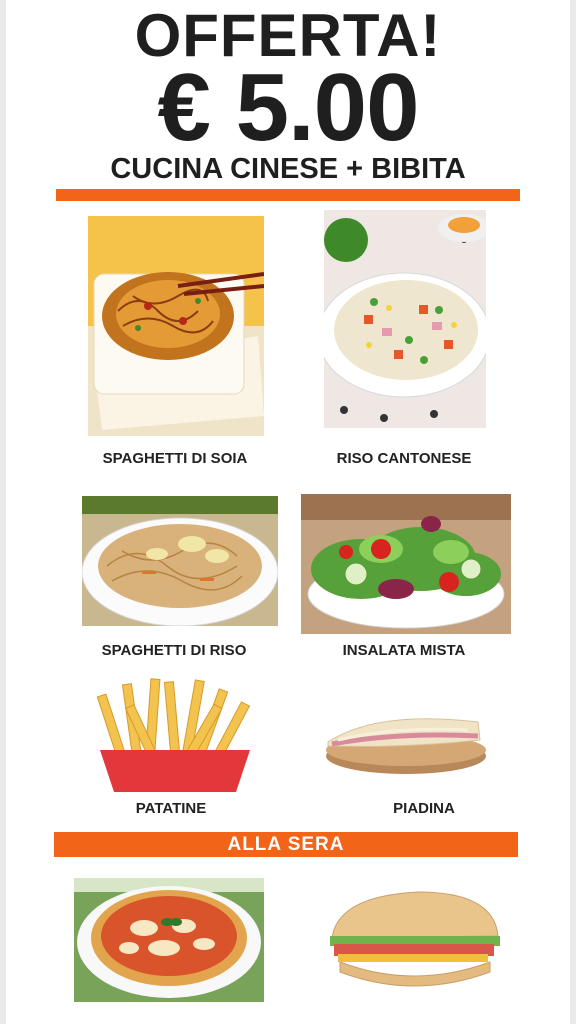 This screenshot has width=576, height=1024. I want to click on sandwich-image, so click(411, 940).